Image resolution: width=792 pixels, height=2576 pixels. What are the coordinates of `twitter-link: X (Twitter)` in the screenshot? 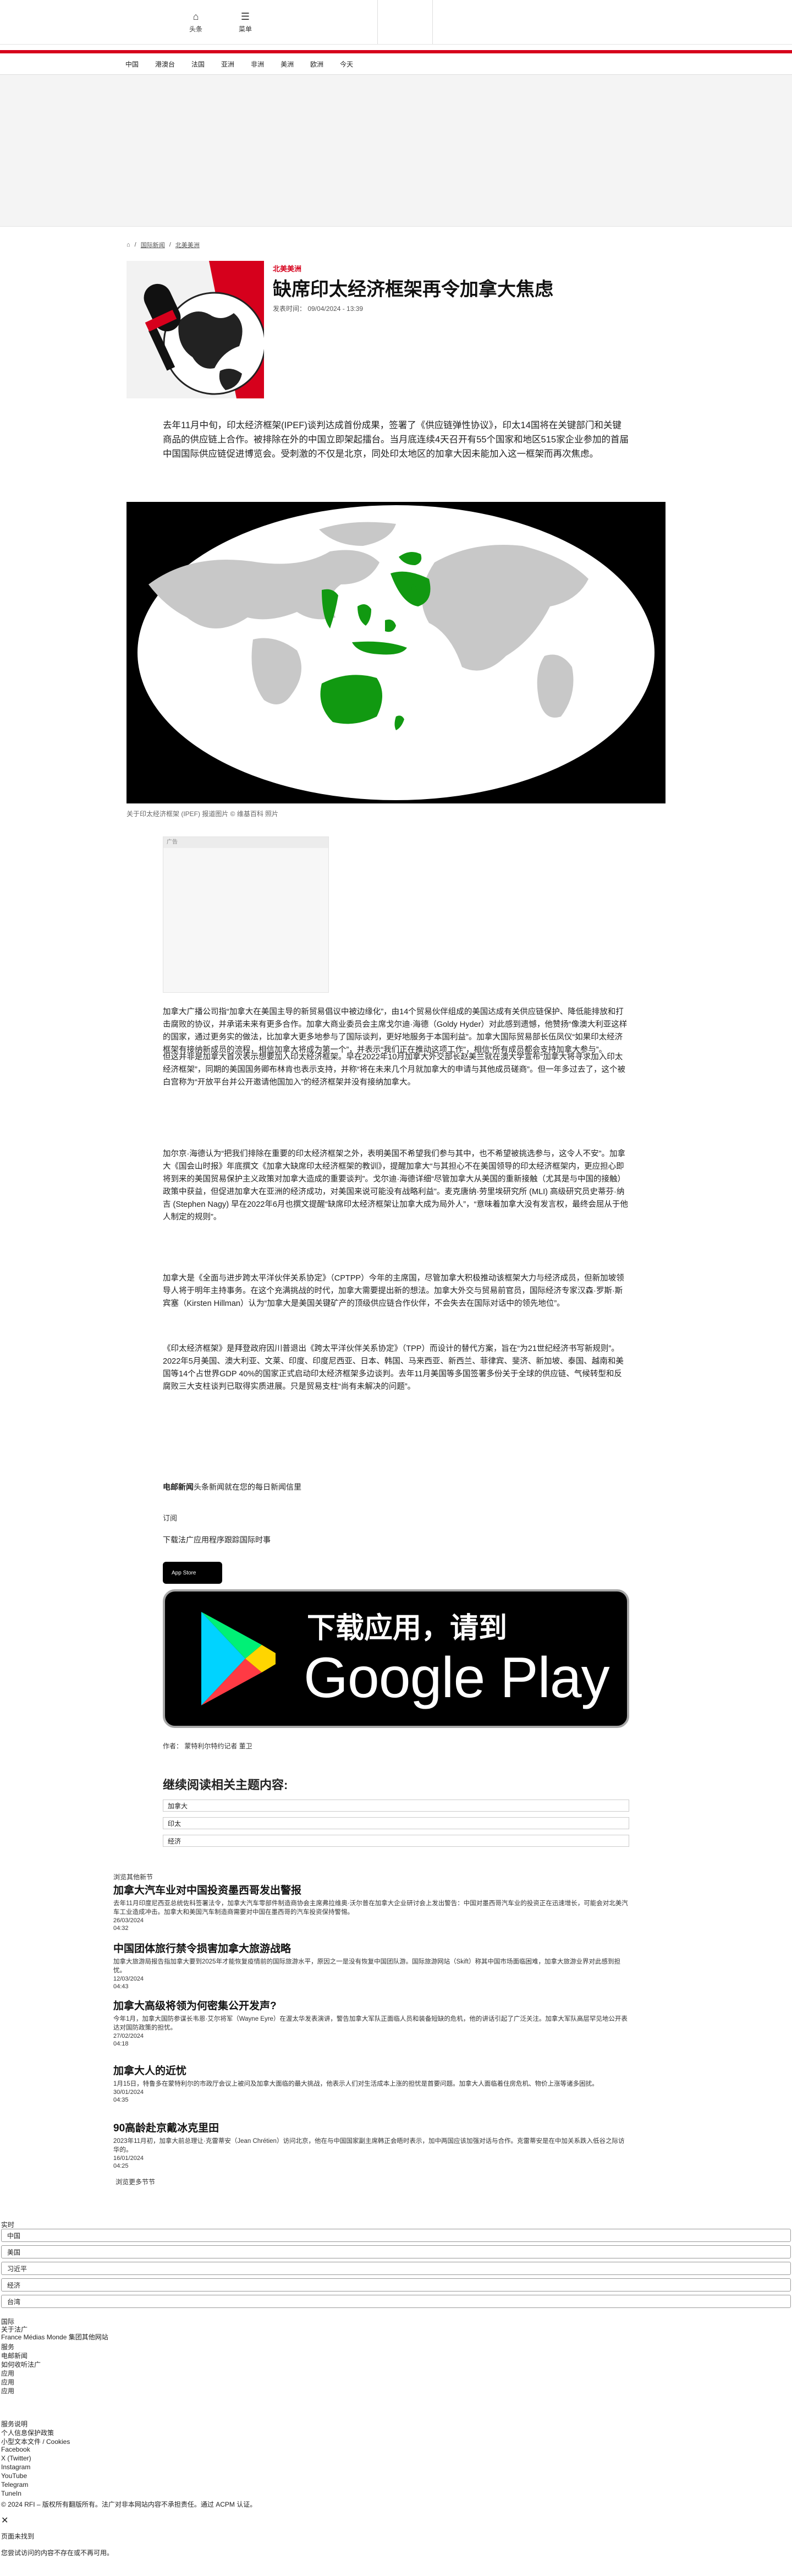 It's located at (16, 2458).